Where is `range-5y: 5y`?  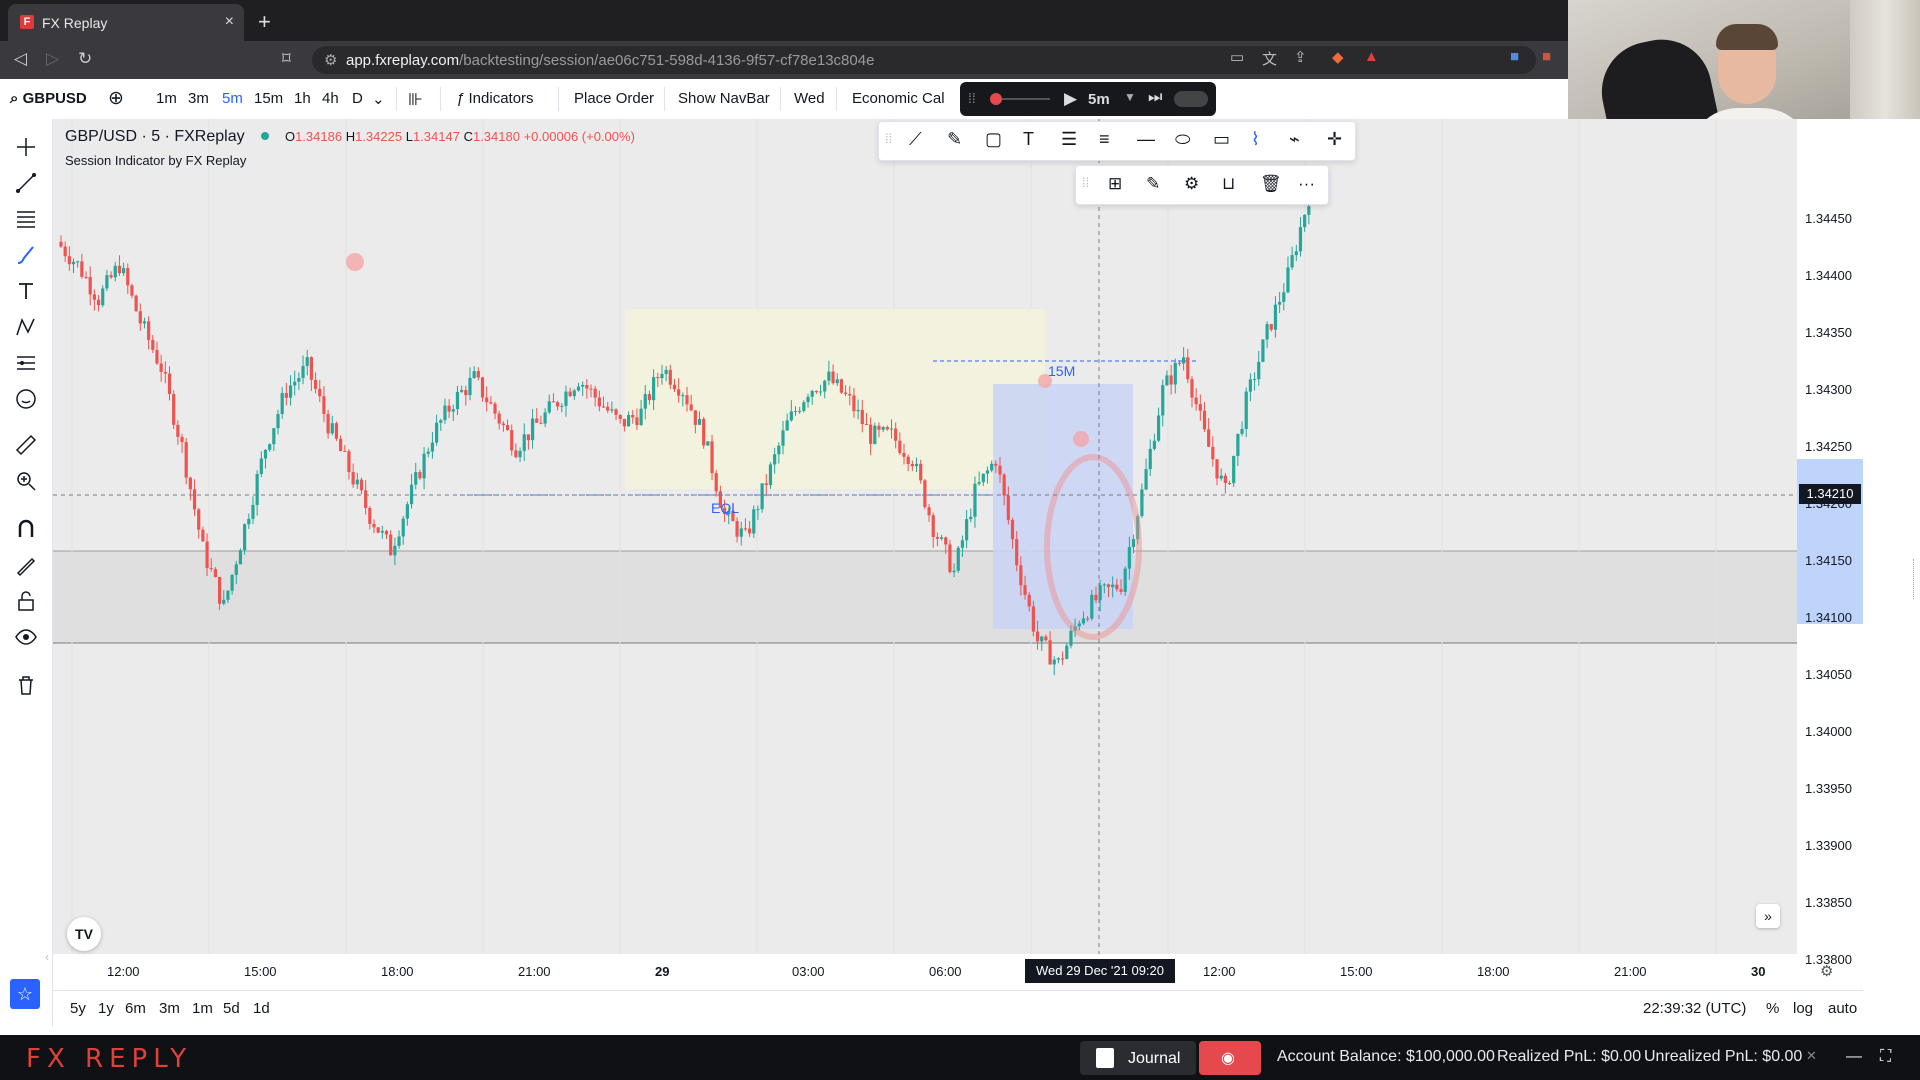 range-5y: 5y is located at coordinates (78, 1008).